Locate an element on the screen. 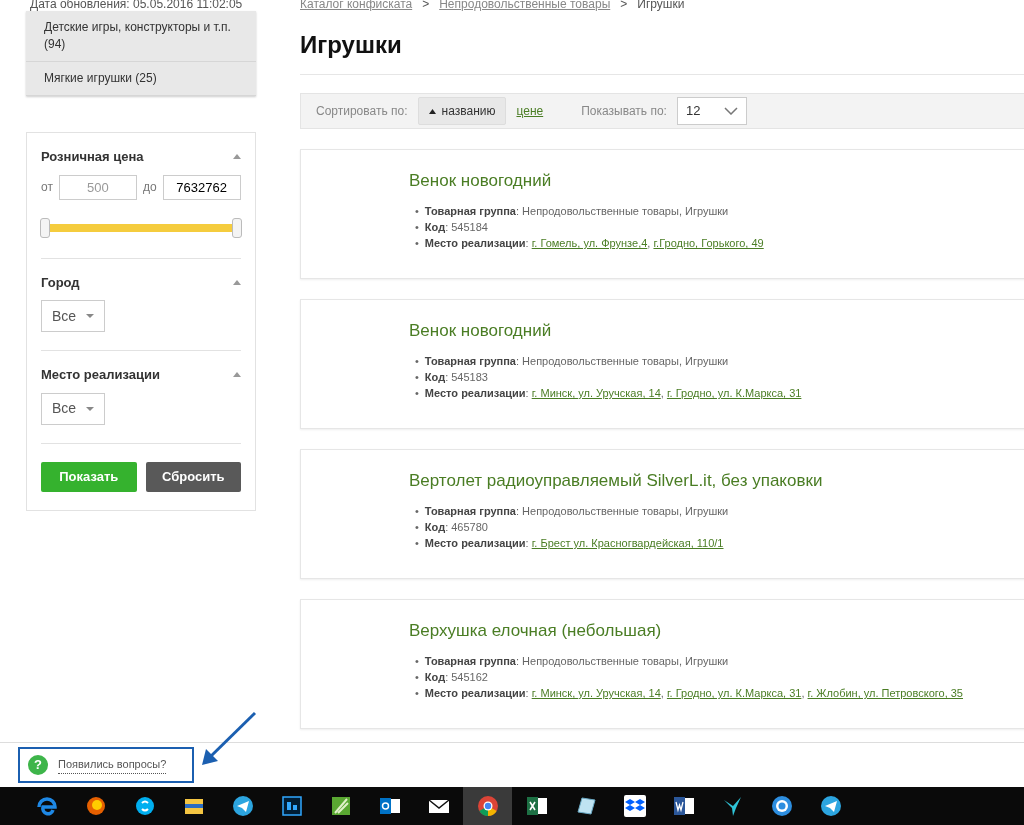 The width and height of the screenshot is (1024, 825). sort-arrow-icon is located at coordinates (432, 111).